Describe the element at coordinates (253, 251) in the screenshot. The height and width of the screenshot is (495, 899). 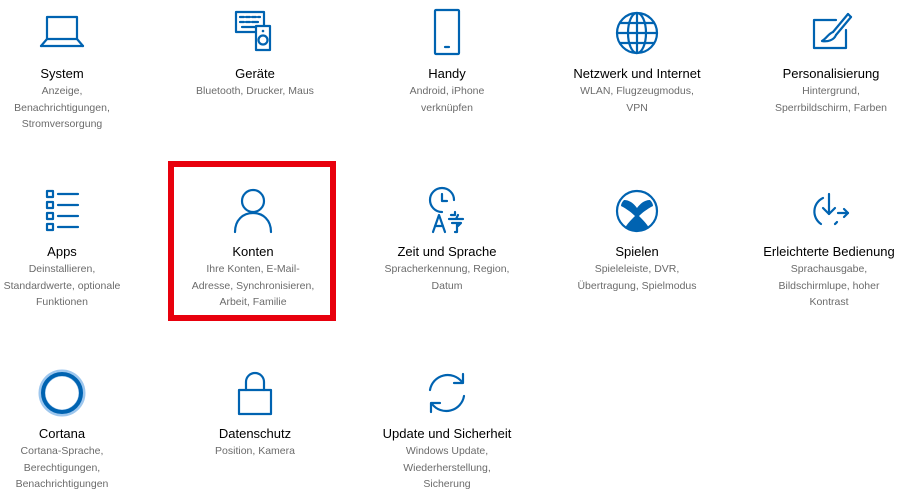
I see `category-title: Konten` at that location.